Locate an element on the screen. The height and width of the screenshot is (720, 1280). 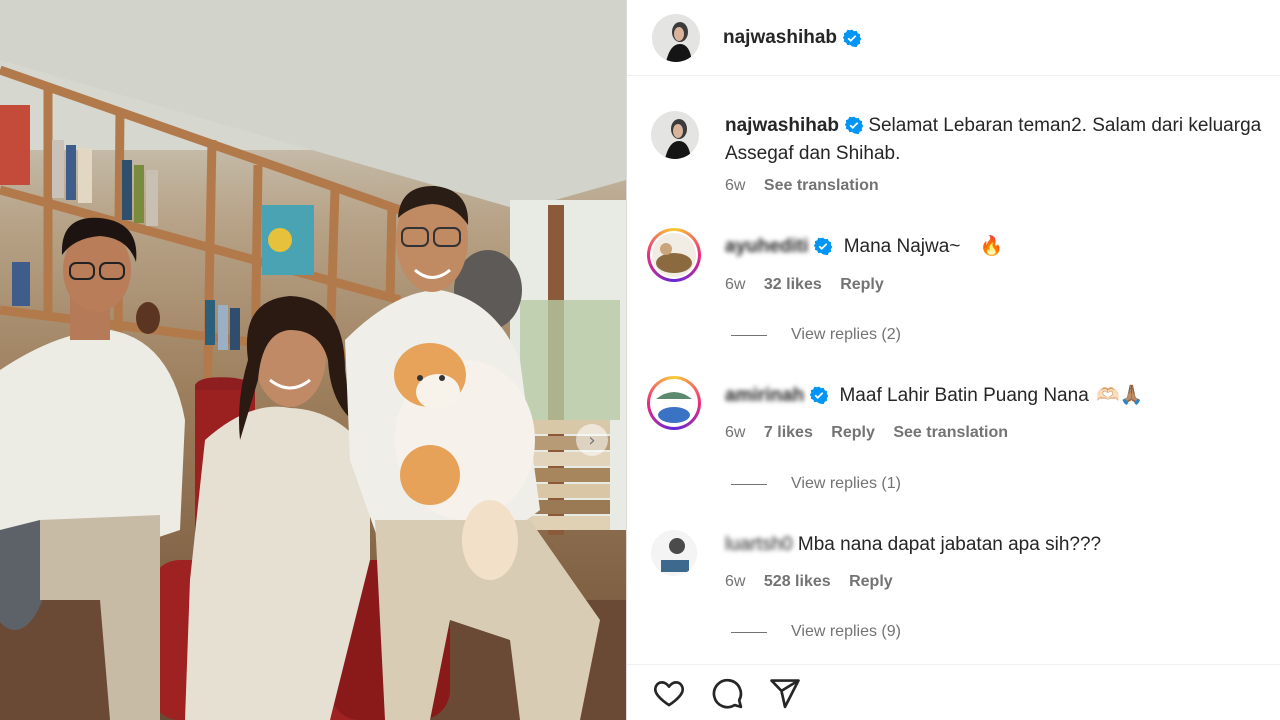
author-avatar-image is located at coordinates (676, 37).